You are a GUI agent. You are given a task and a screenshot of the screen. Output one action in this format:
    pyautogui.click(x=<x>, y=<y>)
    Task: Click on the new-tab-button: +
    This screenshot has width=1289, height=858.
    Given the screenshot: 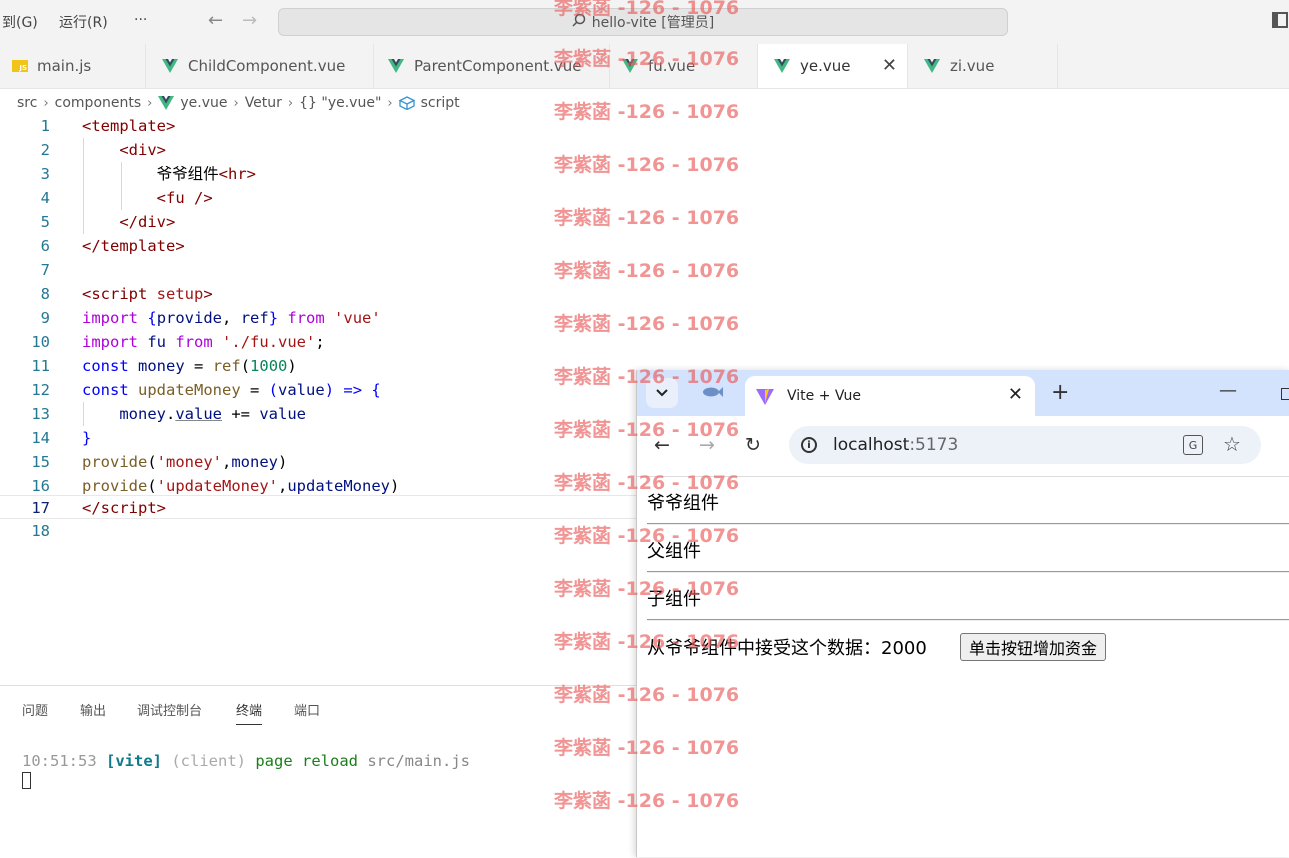 What is the action you would take?
    pyautogui.click(x=1060, y=392)
    